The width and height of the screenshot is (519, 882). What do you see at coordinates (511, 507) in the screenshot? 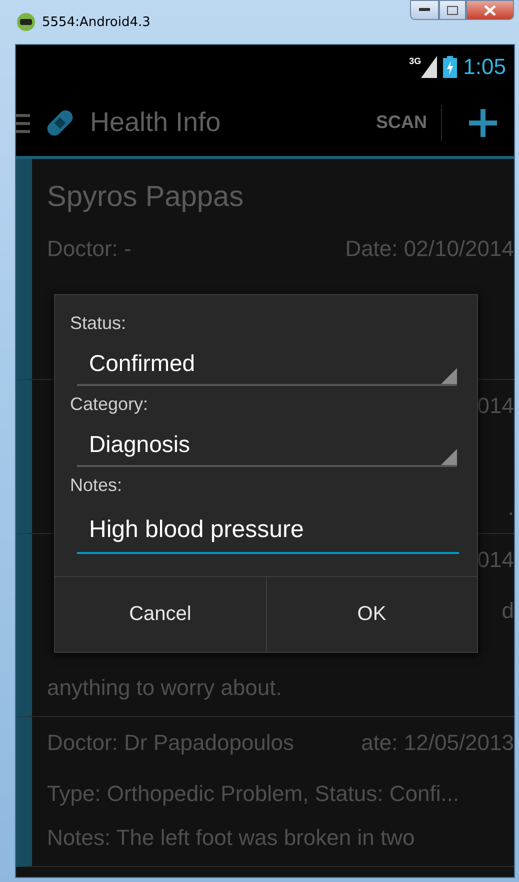
I see `date-text: .` at bounding box center [511, 507].